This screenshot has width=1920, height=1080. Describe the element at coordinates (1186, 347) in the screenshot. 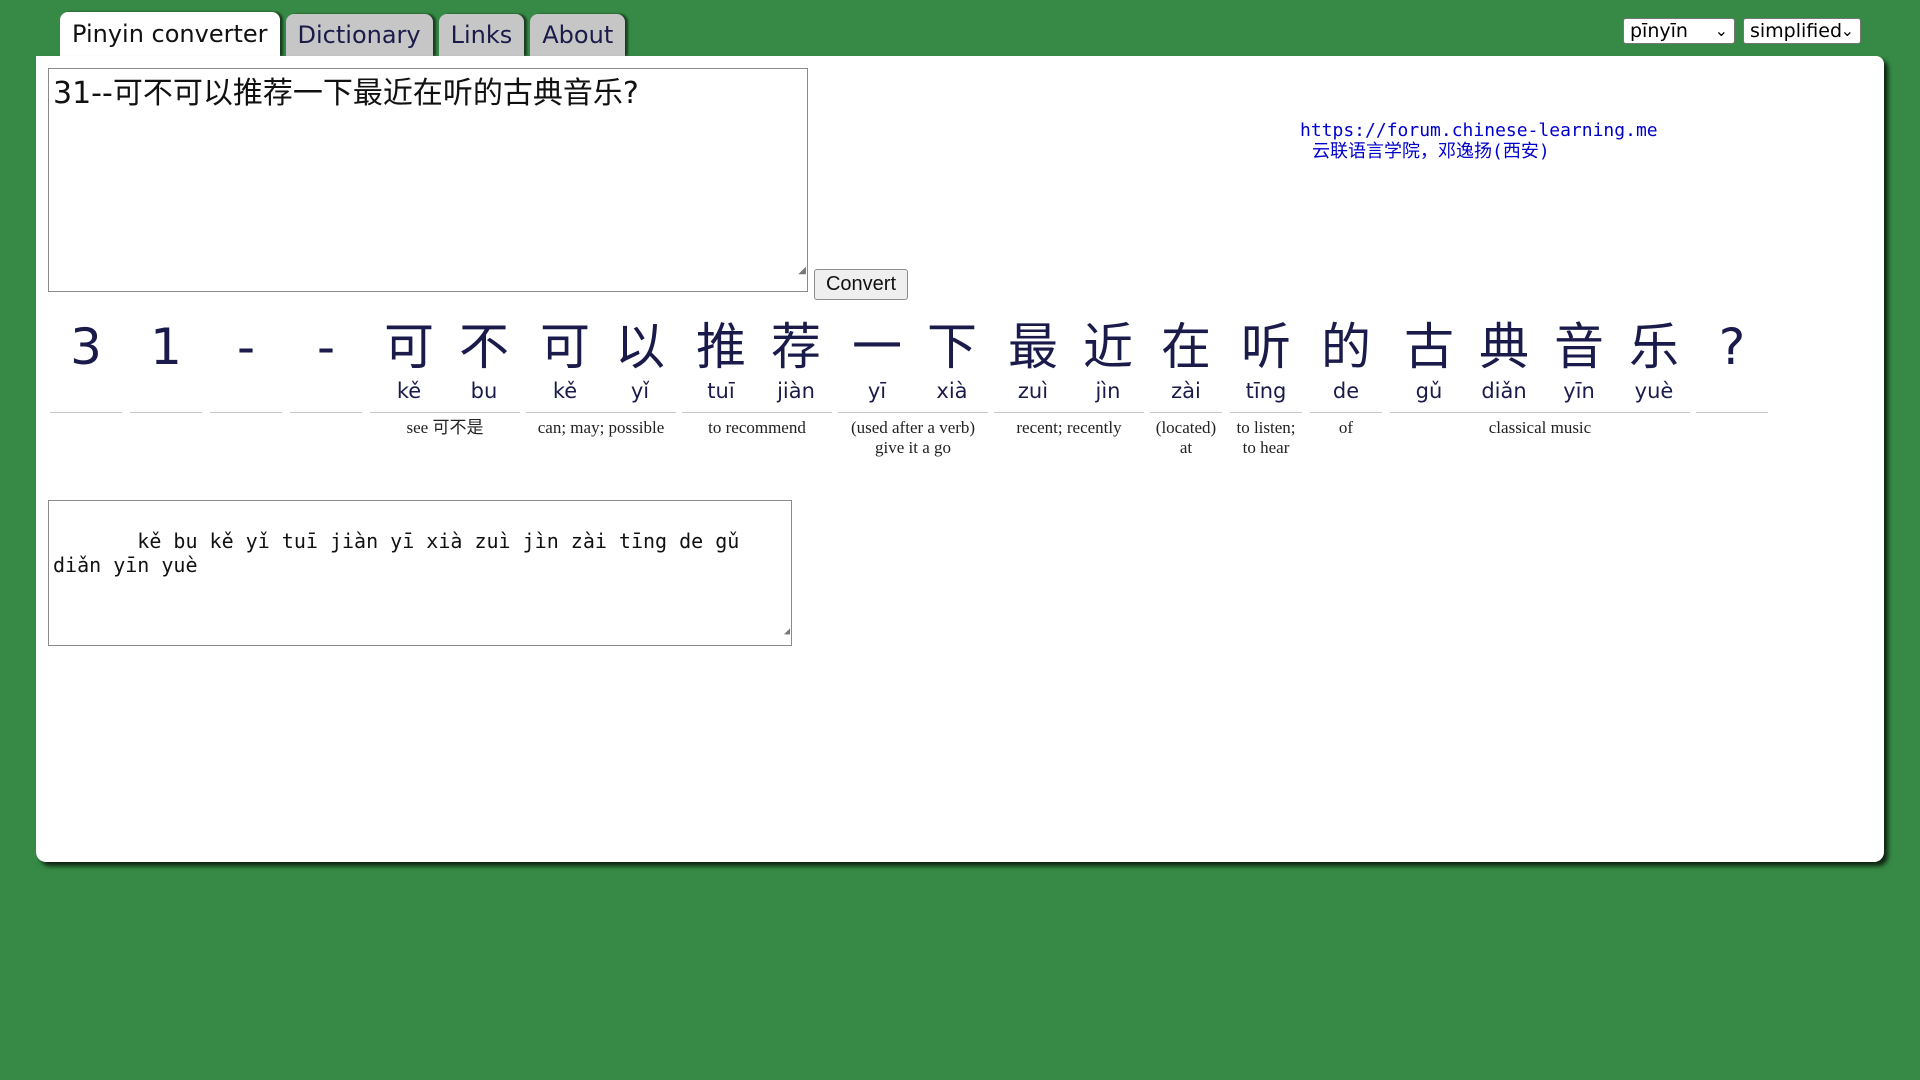

I see `hanzi: 在` at that location.